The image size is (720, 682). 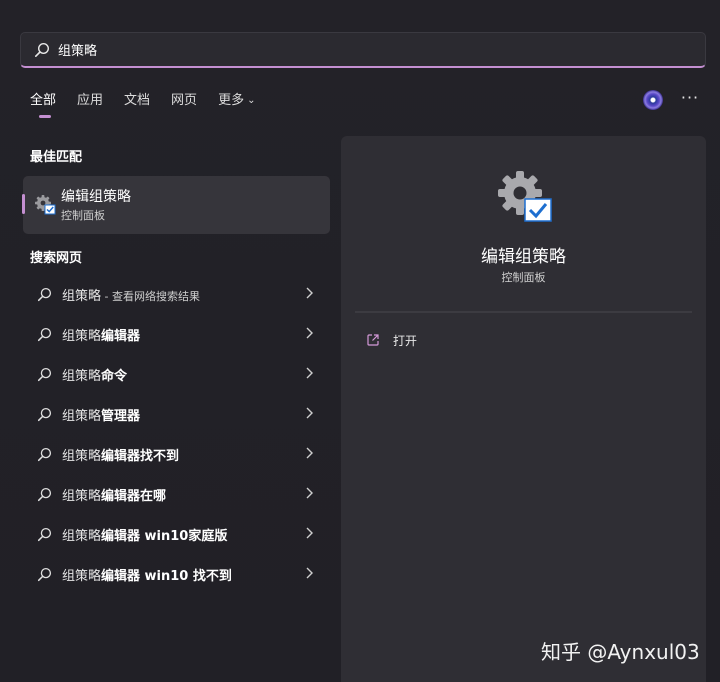 I want to click on chevron-down-icon: ⌄, so click(x=251, y=100).